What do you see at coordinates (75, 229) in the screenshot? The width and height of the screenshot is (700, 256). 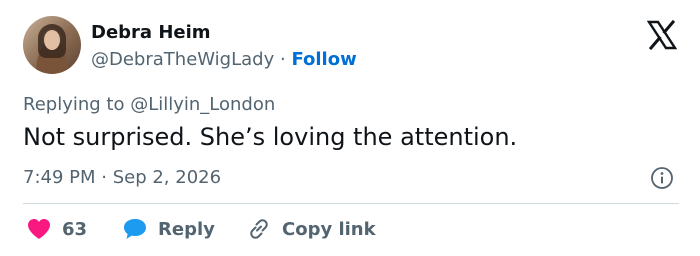 I see `like-count: 63` at bounding box center [75, 229].